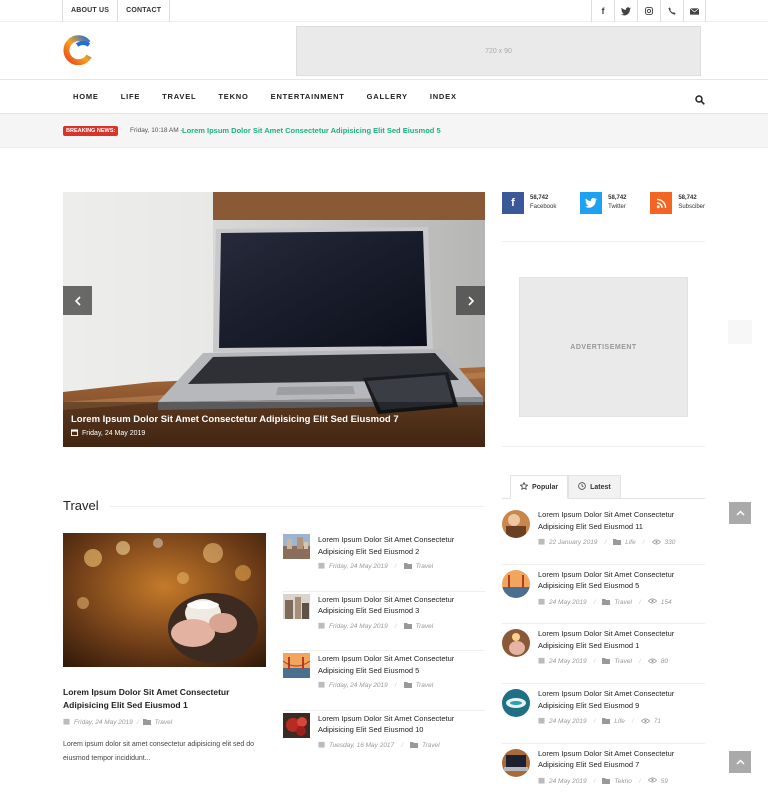 Image resolution: width=768 pixels, height=794 pixels. Describe the element at coordinates (524, 486) in the screenshot. I see `star-icon` at that location.